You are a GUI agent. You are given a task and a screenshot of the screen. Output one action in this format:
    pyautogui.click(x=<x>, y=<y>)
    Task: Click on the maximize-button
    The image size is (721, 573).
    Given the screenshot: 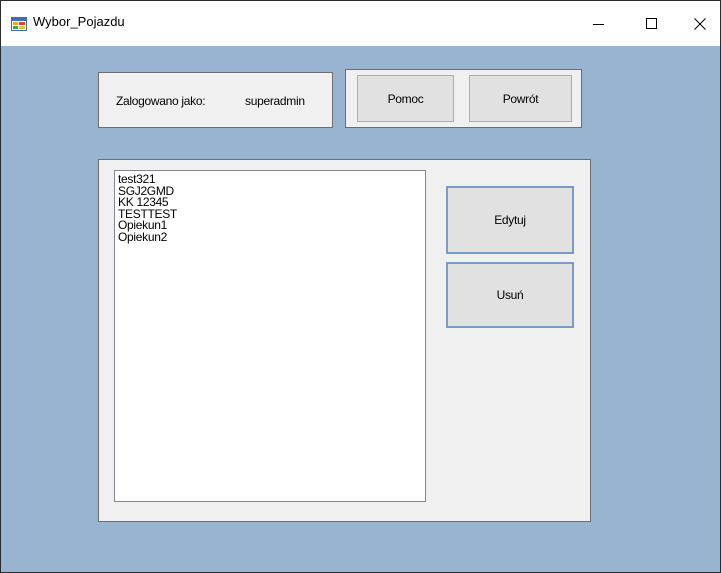 What is the action you would take?
    pyautogui.click(x=652, y=23)
    